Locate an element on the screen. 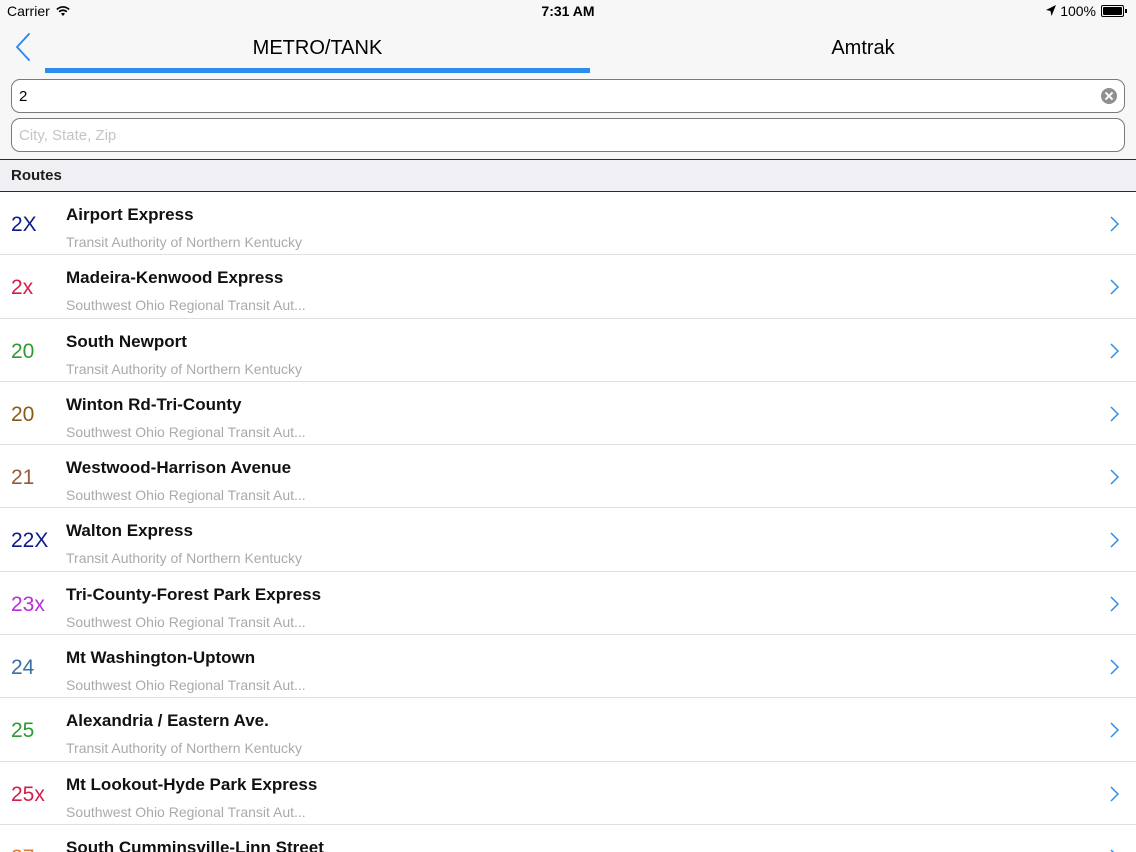 This screenshot has width=1136, height=852. route-code: 23x is located at coordinates (28, 604).